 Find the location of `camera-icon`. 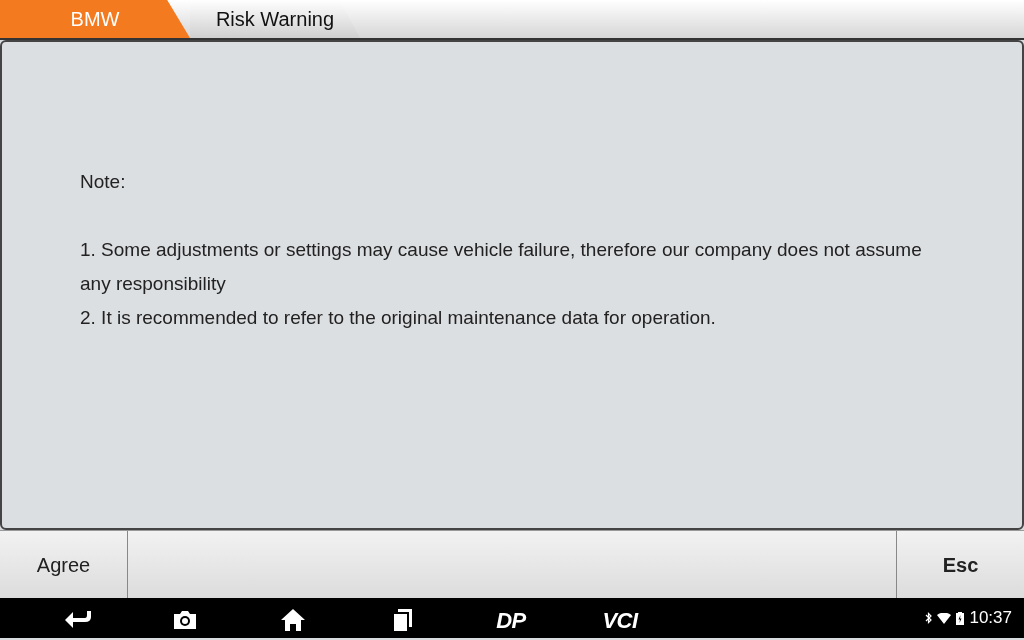

camera-icon is located at coordinates (185, 620).